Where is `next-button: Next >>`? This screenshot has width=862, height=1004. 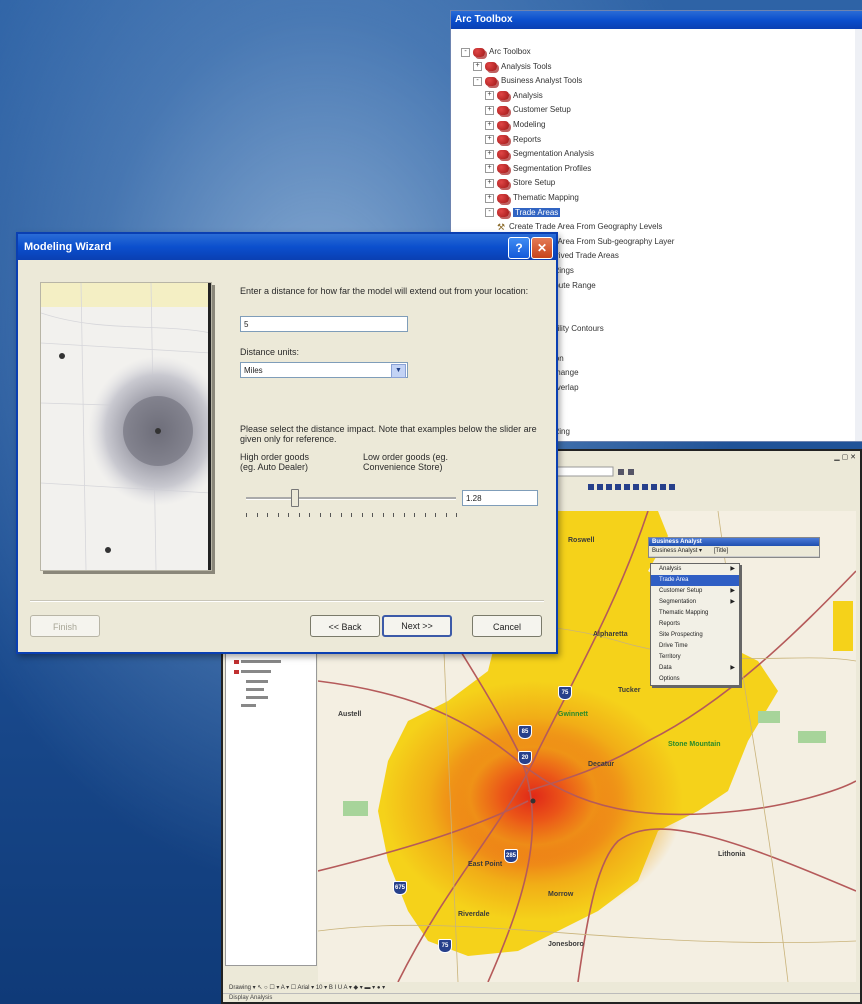 next-button: Next >> is located at coordinates (417, 626).